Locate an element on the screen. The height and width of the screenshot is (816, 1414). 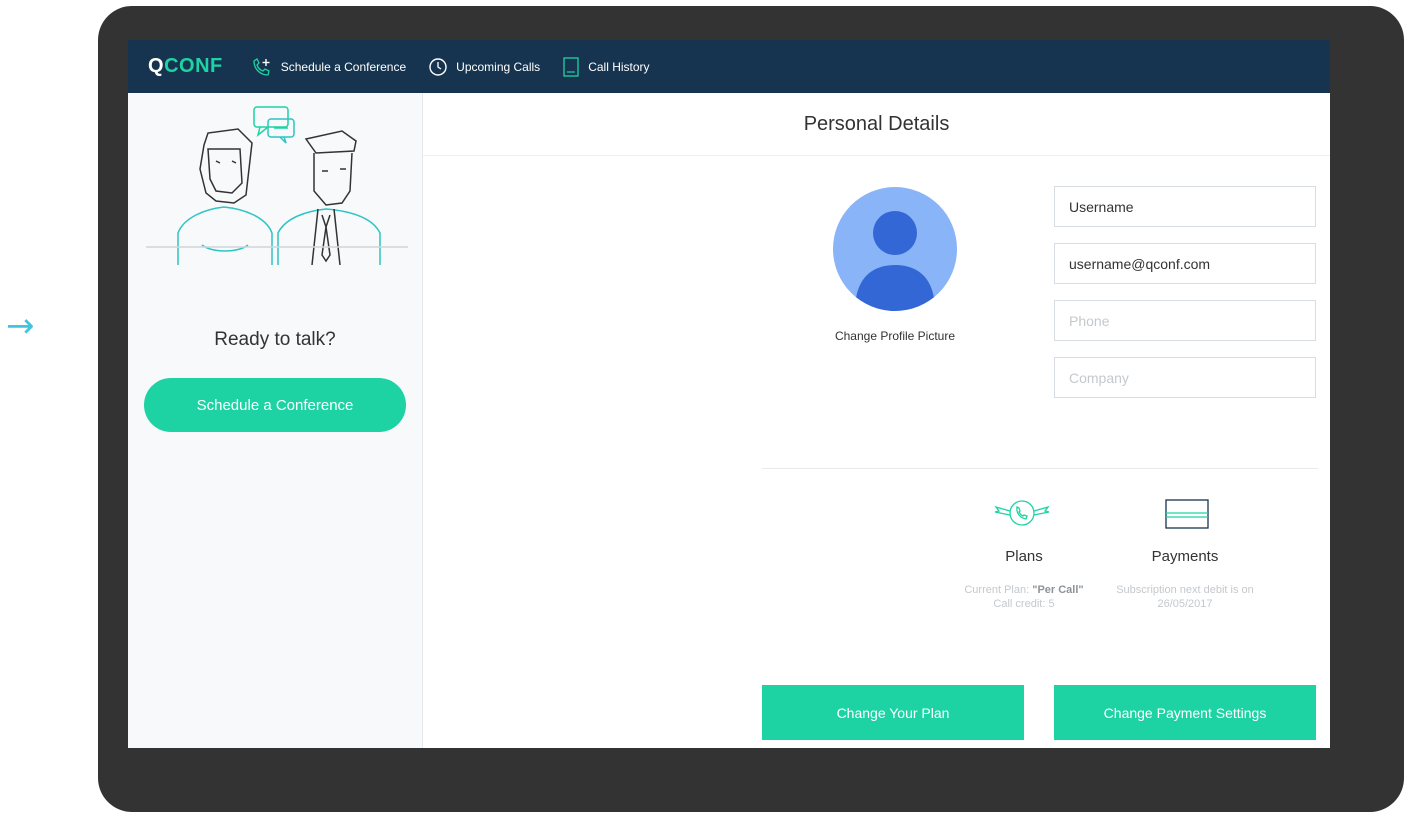
payments-desc-line1: Subscription next debit is on is located at coordinates (1185, 590).